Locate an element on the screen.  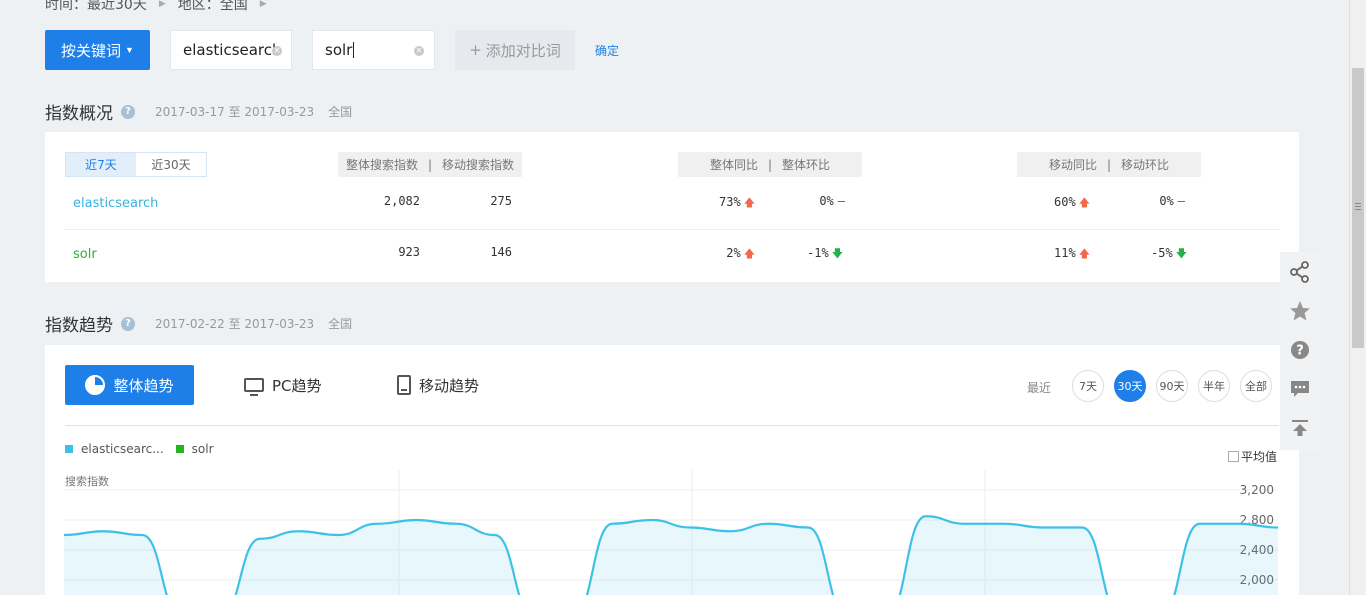
header-mobile-search: 移动搜索指数 is located at coordinates (478, 165).